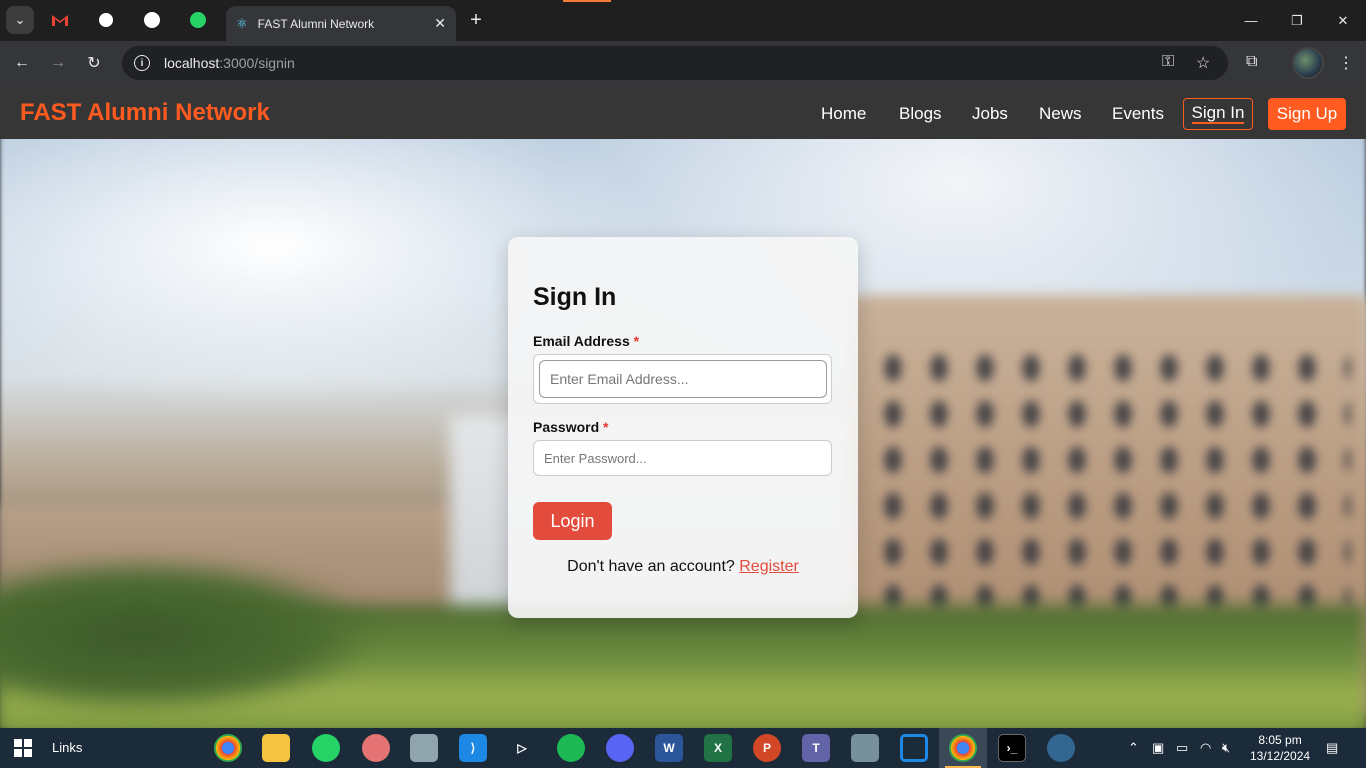 This screenshot has width=1366, height=768. I want to click on background-trees, so click(190, 635).